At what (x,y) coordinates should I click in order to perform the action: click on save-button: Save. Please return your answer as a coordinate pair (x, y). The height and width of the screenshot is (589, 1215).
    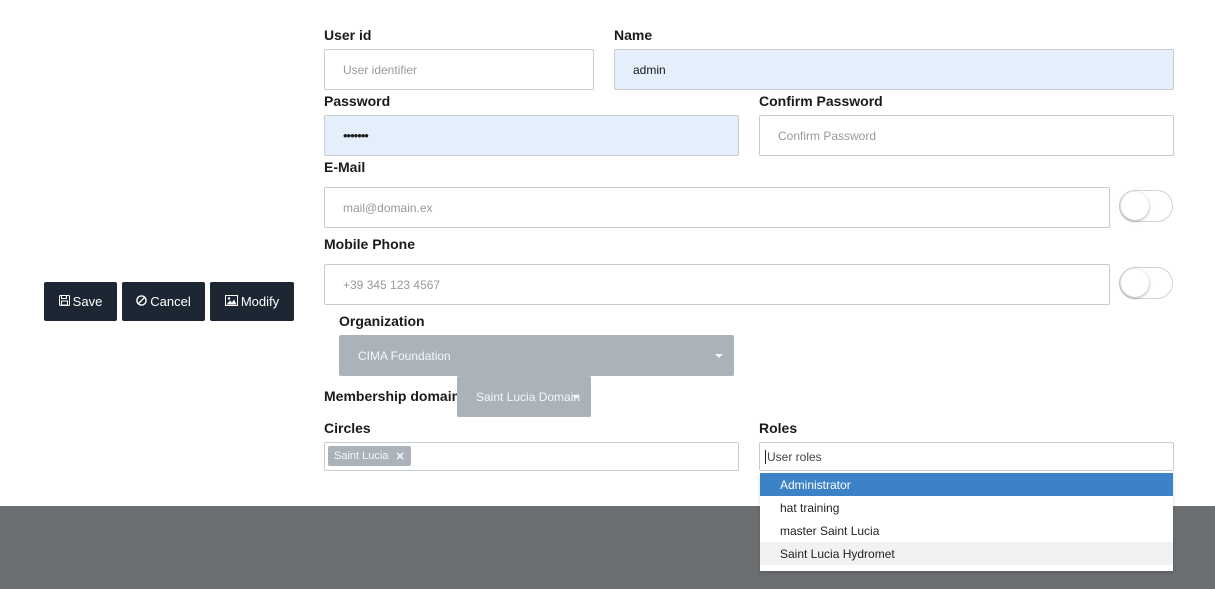
    Looking at the image, I should click on (80, 301).